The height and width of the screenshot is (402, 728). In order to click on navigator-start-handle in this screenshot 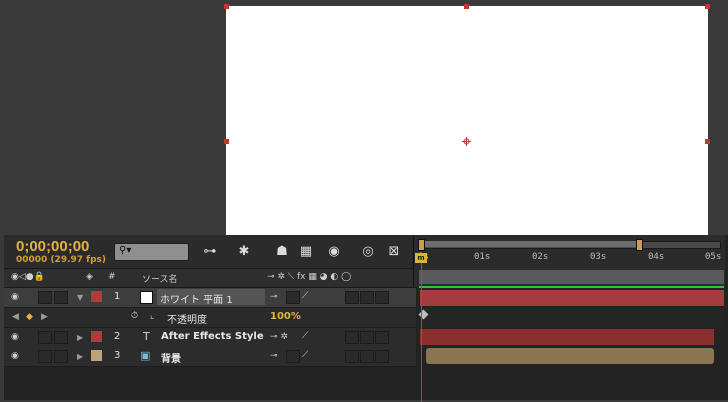, I will do `click(421, 245)`.